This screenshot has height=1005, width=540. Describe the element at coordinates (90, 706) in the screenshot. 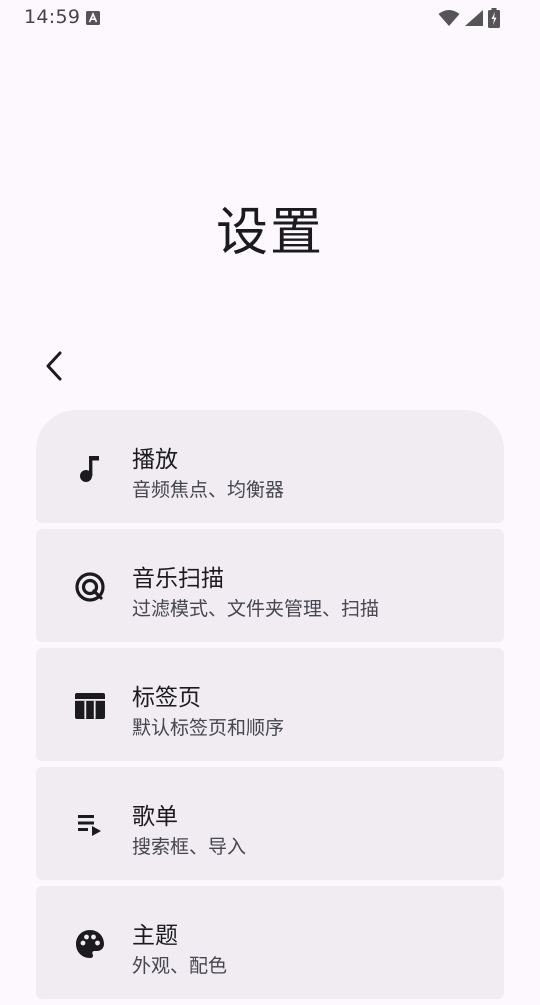

I see `tab-layout-icon` at that location.